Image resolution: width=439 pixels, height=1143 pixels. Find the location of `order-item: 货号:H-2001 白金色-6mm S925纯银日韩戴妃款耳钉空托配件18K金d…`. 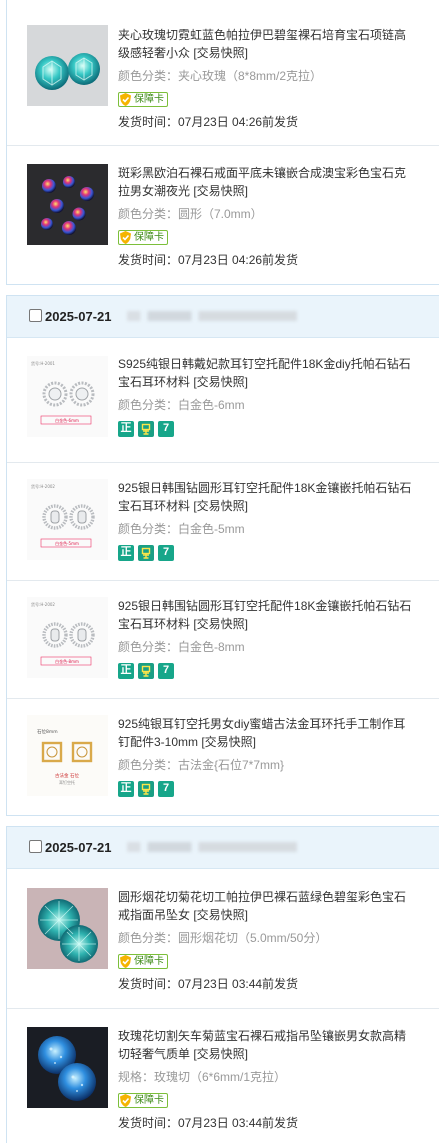

order-item: 货号:H-2001 白金色-6mm S925纯银日韩戴妃款耳钉空托配件18K金d… is located at coordinates (223, 401).